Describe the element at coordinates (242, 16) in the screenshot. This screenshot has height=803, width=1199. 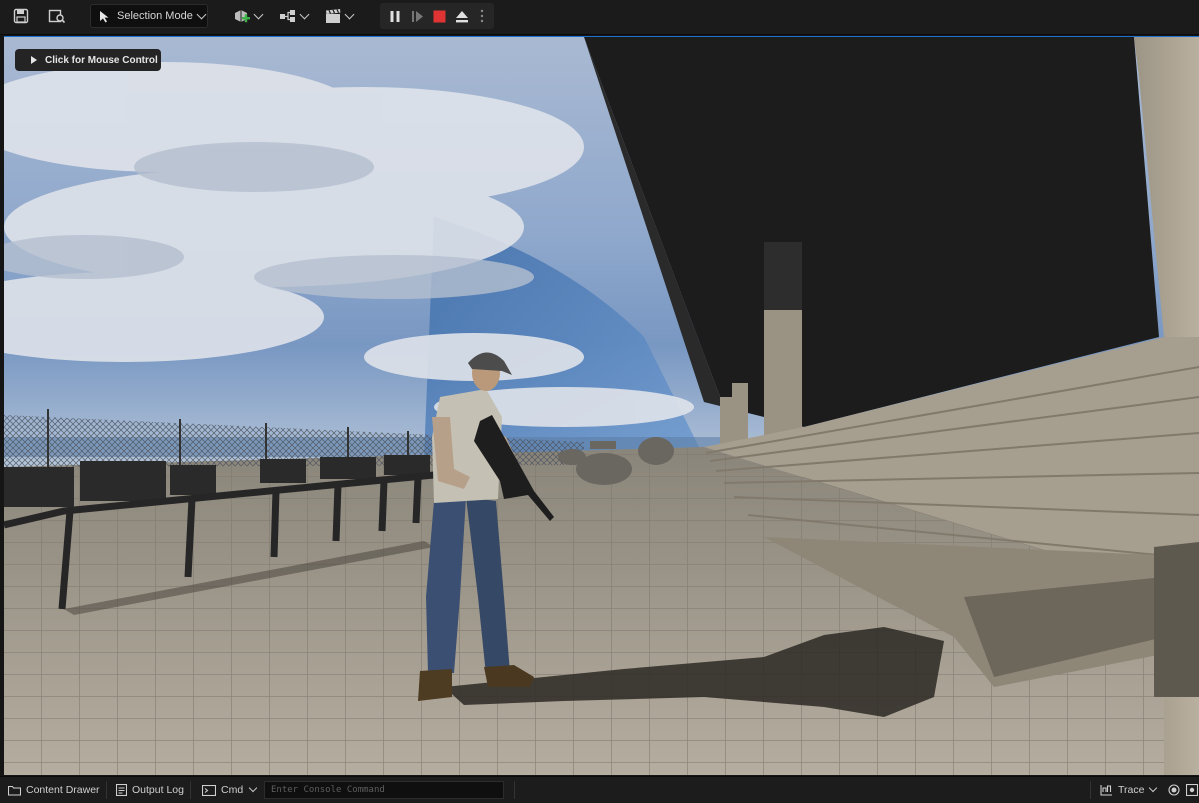
I see `add-actor-icon` at that location.